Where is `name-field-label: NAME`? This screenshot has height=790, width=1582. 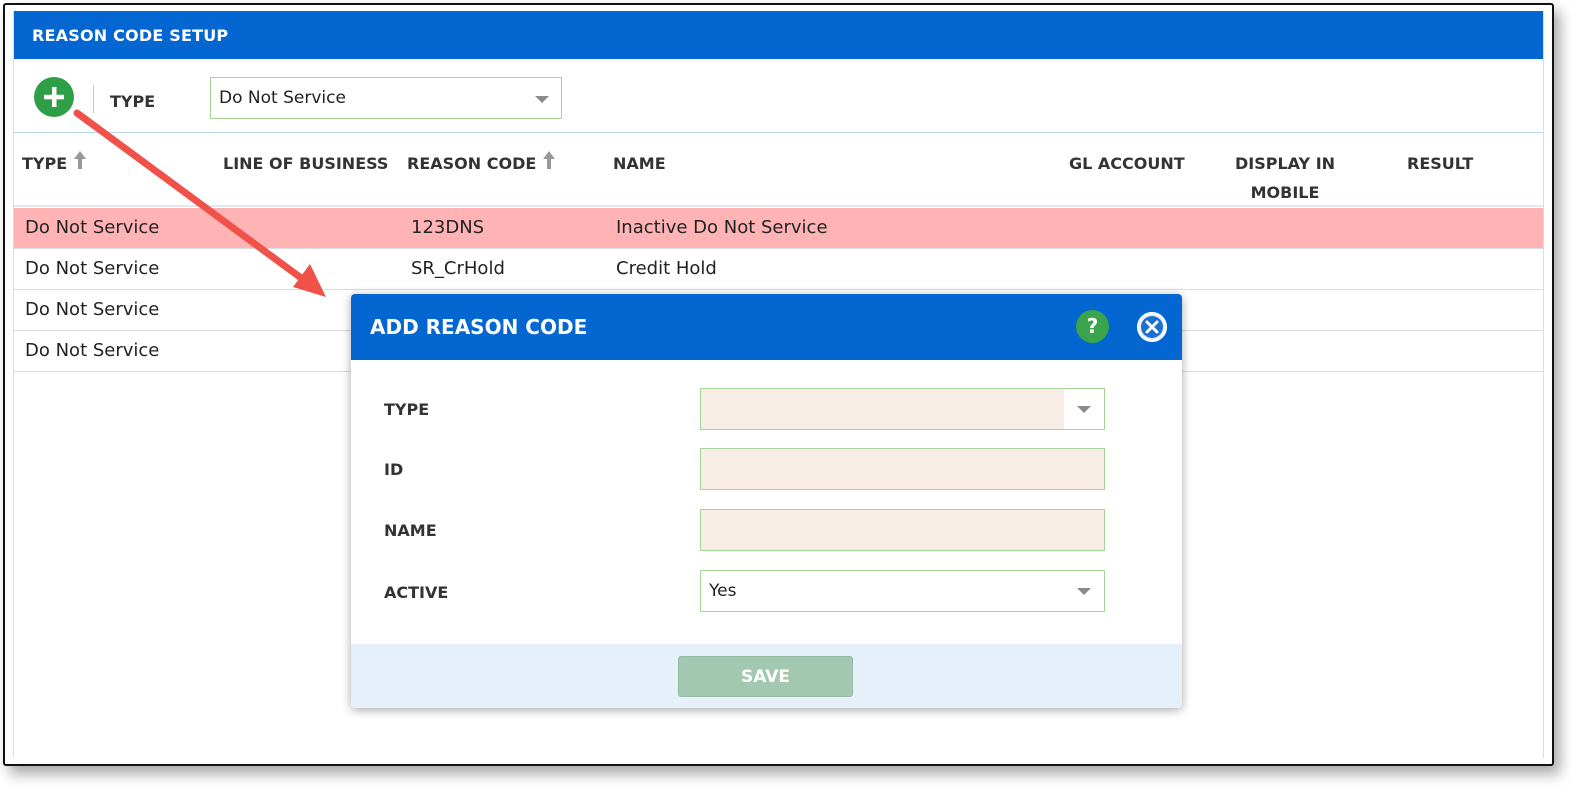 name-field-label: NAME is located at coordinates (410, 530).